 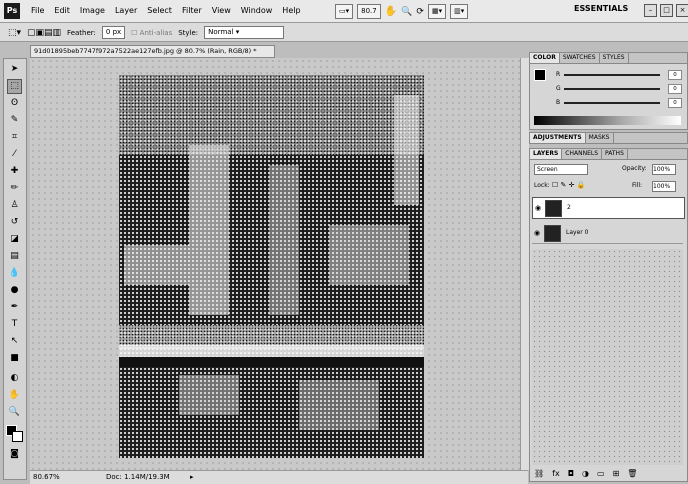 I want to click on menu-layer: Layer, so click(x=126, y=11).